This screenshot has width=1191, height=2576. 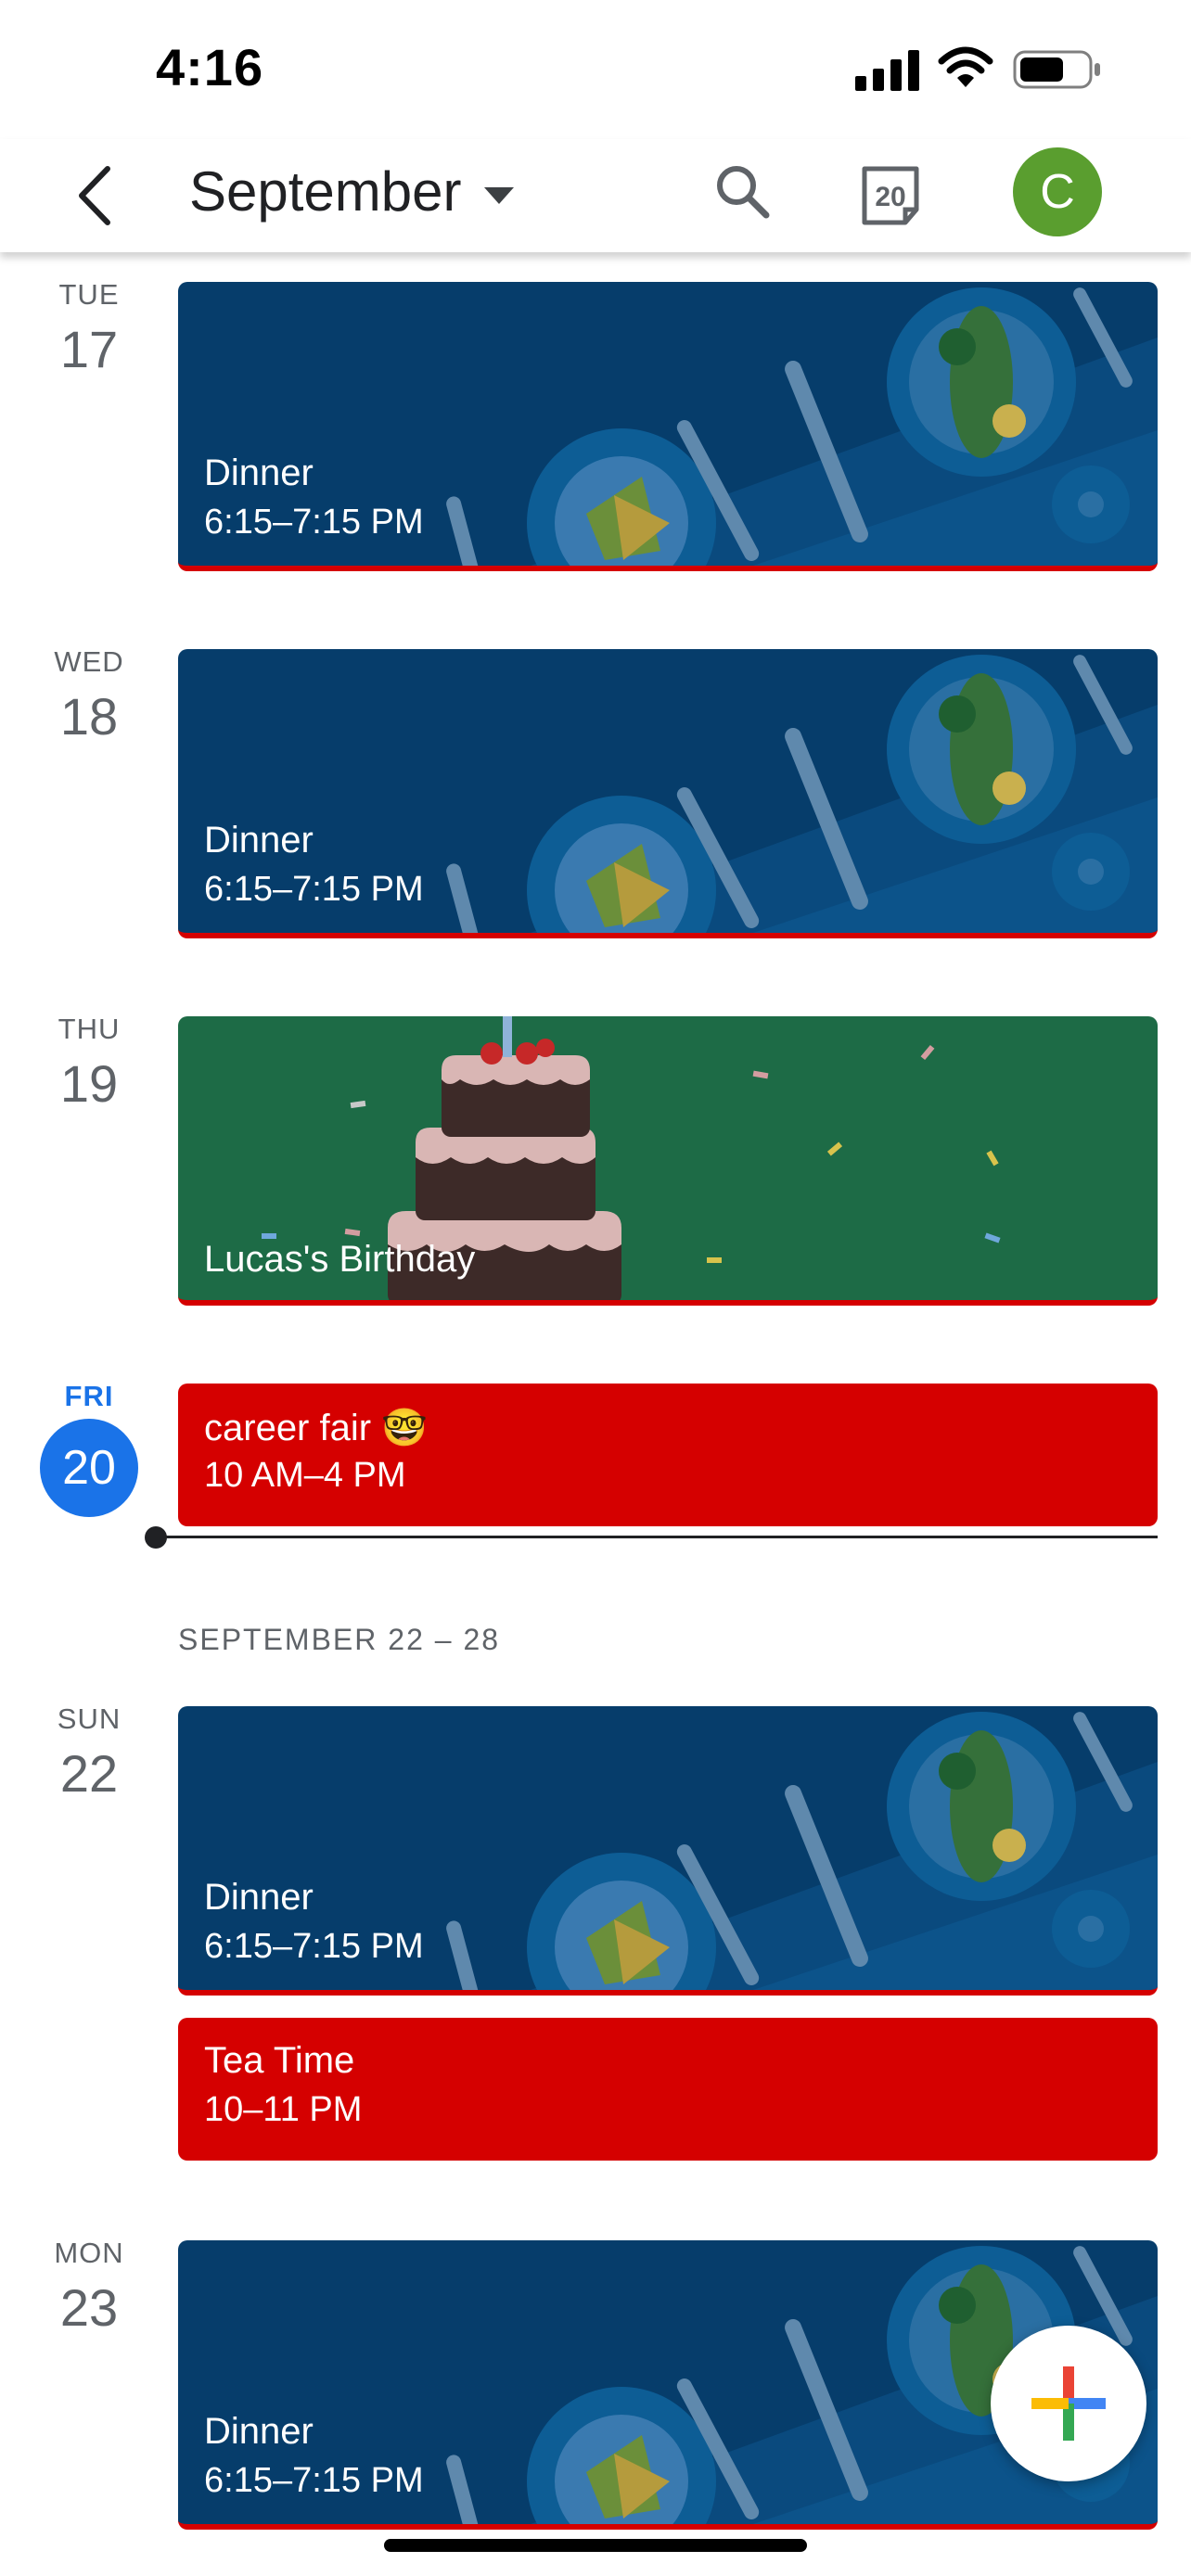 What do you see at coordinates (668, 426) in the screenshot?
I see `event-dinner-17: Dinner 6:15–7:15 PM` at bounding box center [668, 426].